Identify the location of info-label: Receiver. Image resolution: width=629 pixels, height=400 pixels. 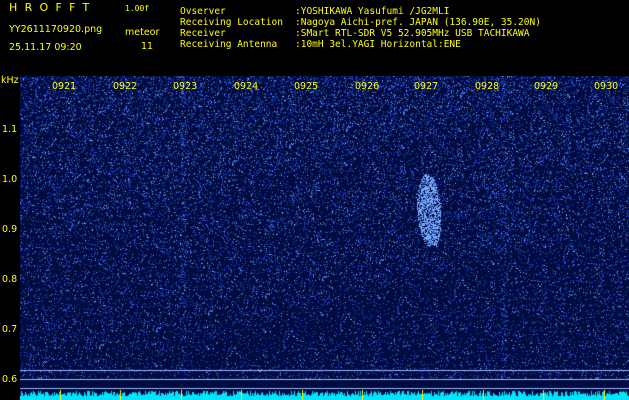
(203, 33).